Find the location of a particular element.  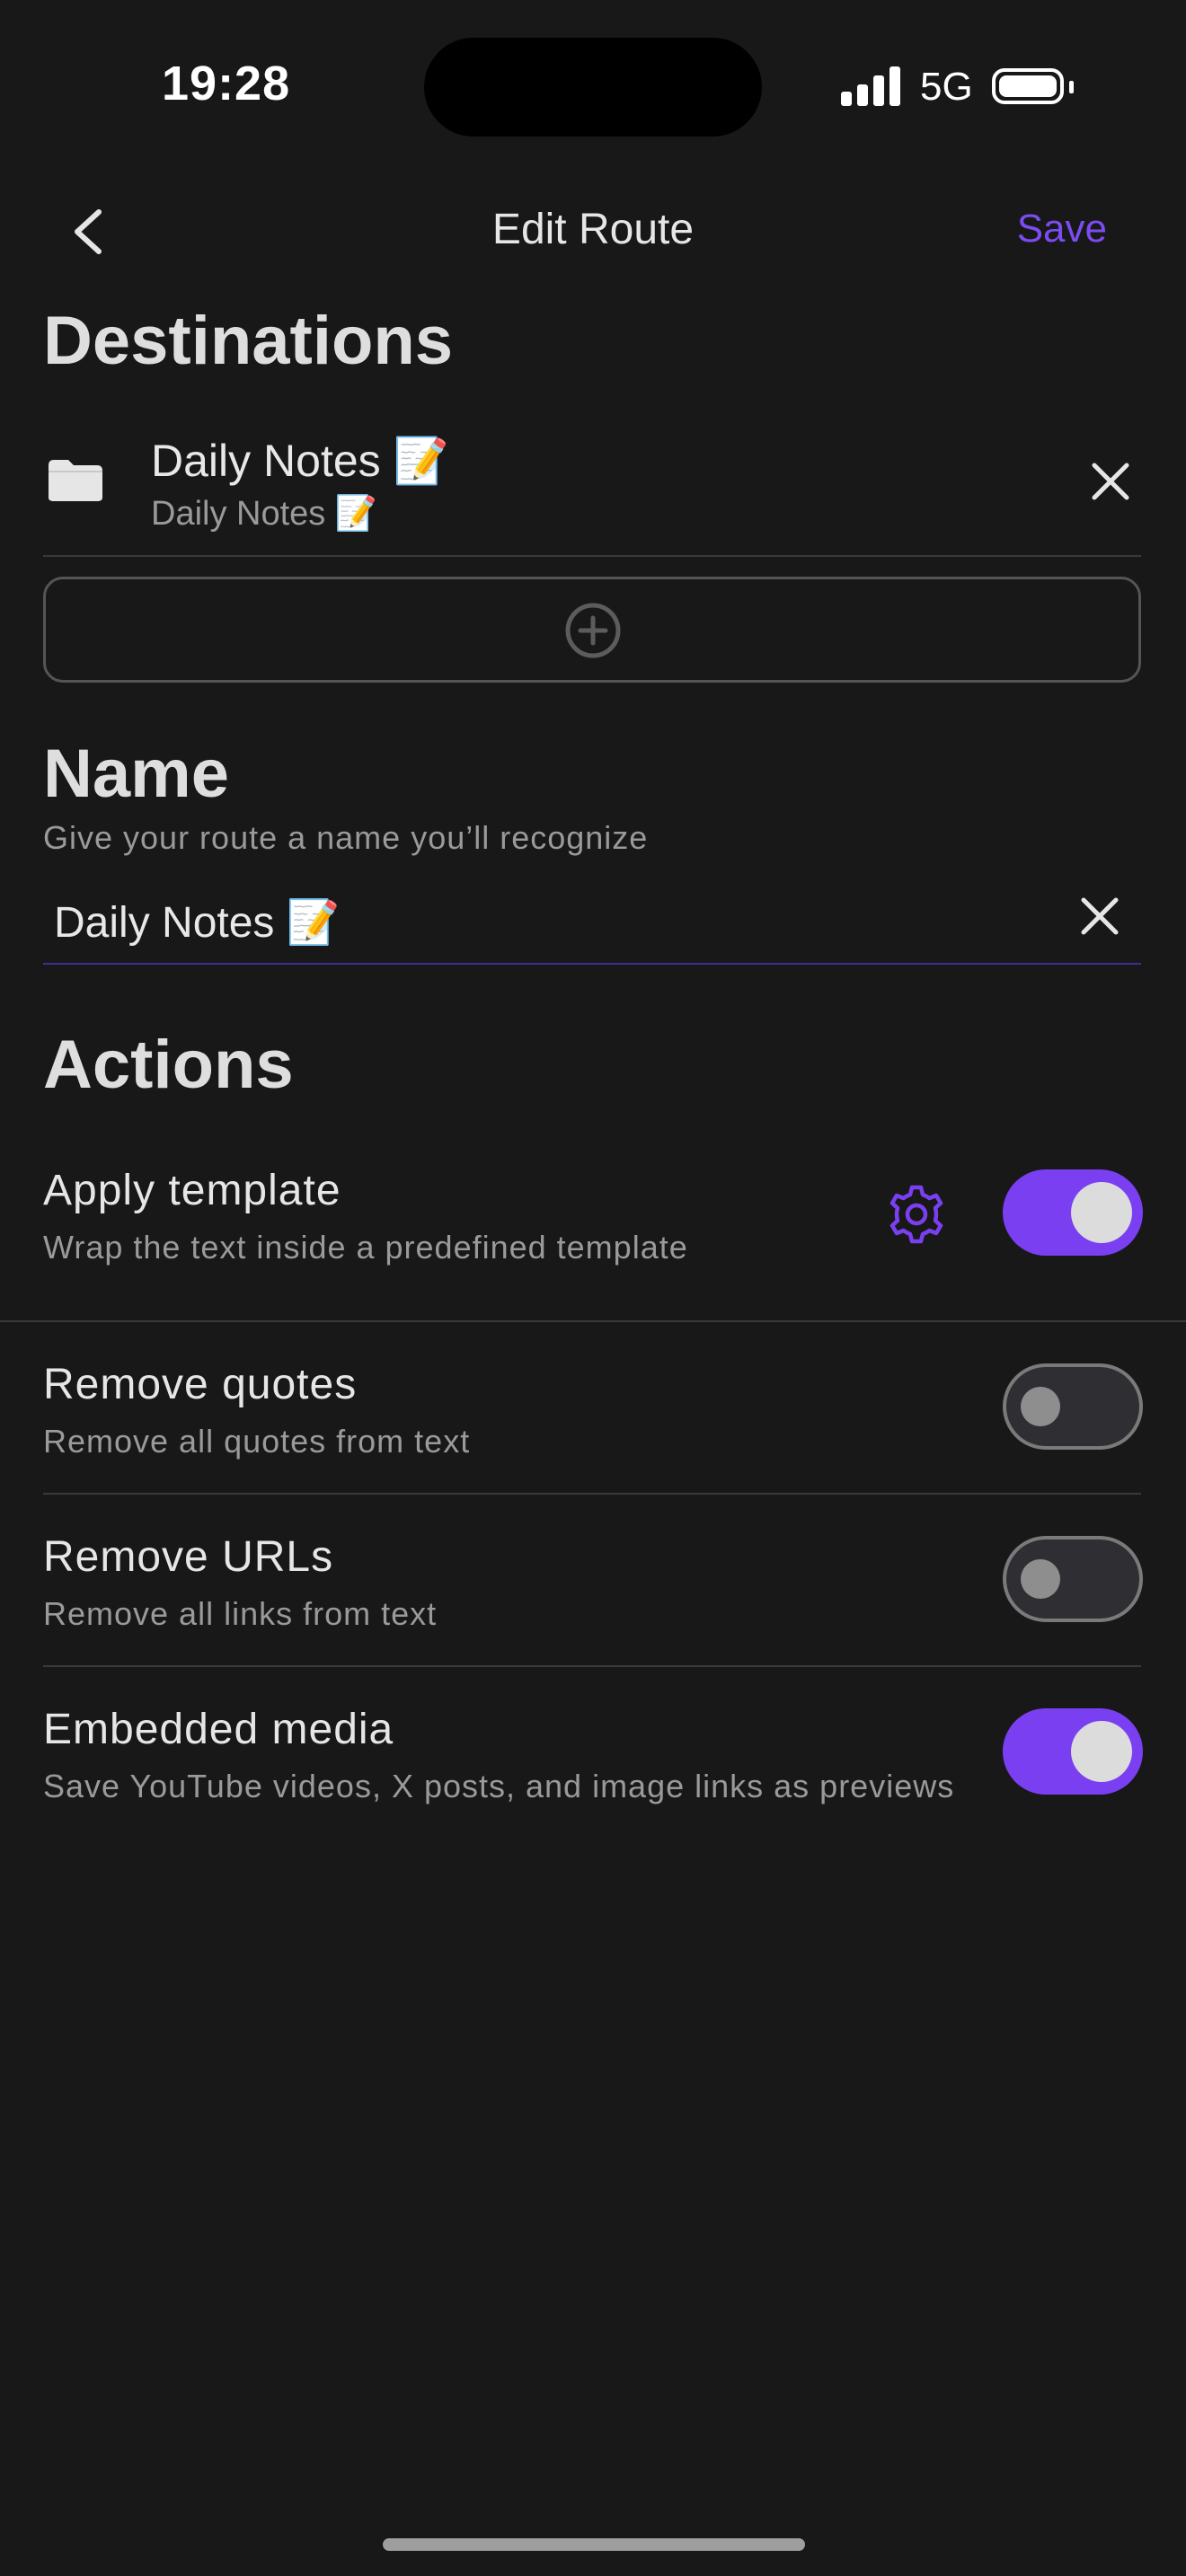

remove-urls-subtitle: Remove all links from text is located at coordinates (240, 1613).